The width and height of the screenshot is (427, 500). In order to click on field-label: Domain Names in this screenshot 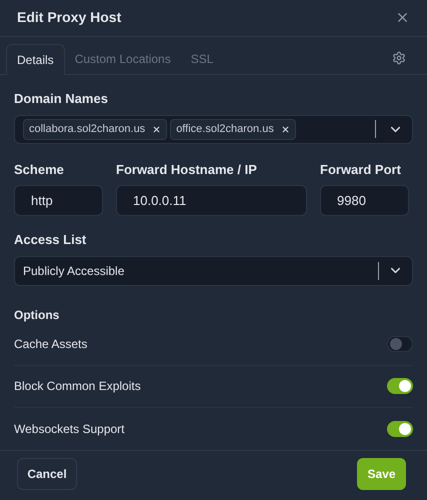, I will do `click(61, 99)`.